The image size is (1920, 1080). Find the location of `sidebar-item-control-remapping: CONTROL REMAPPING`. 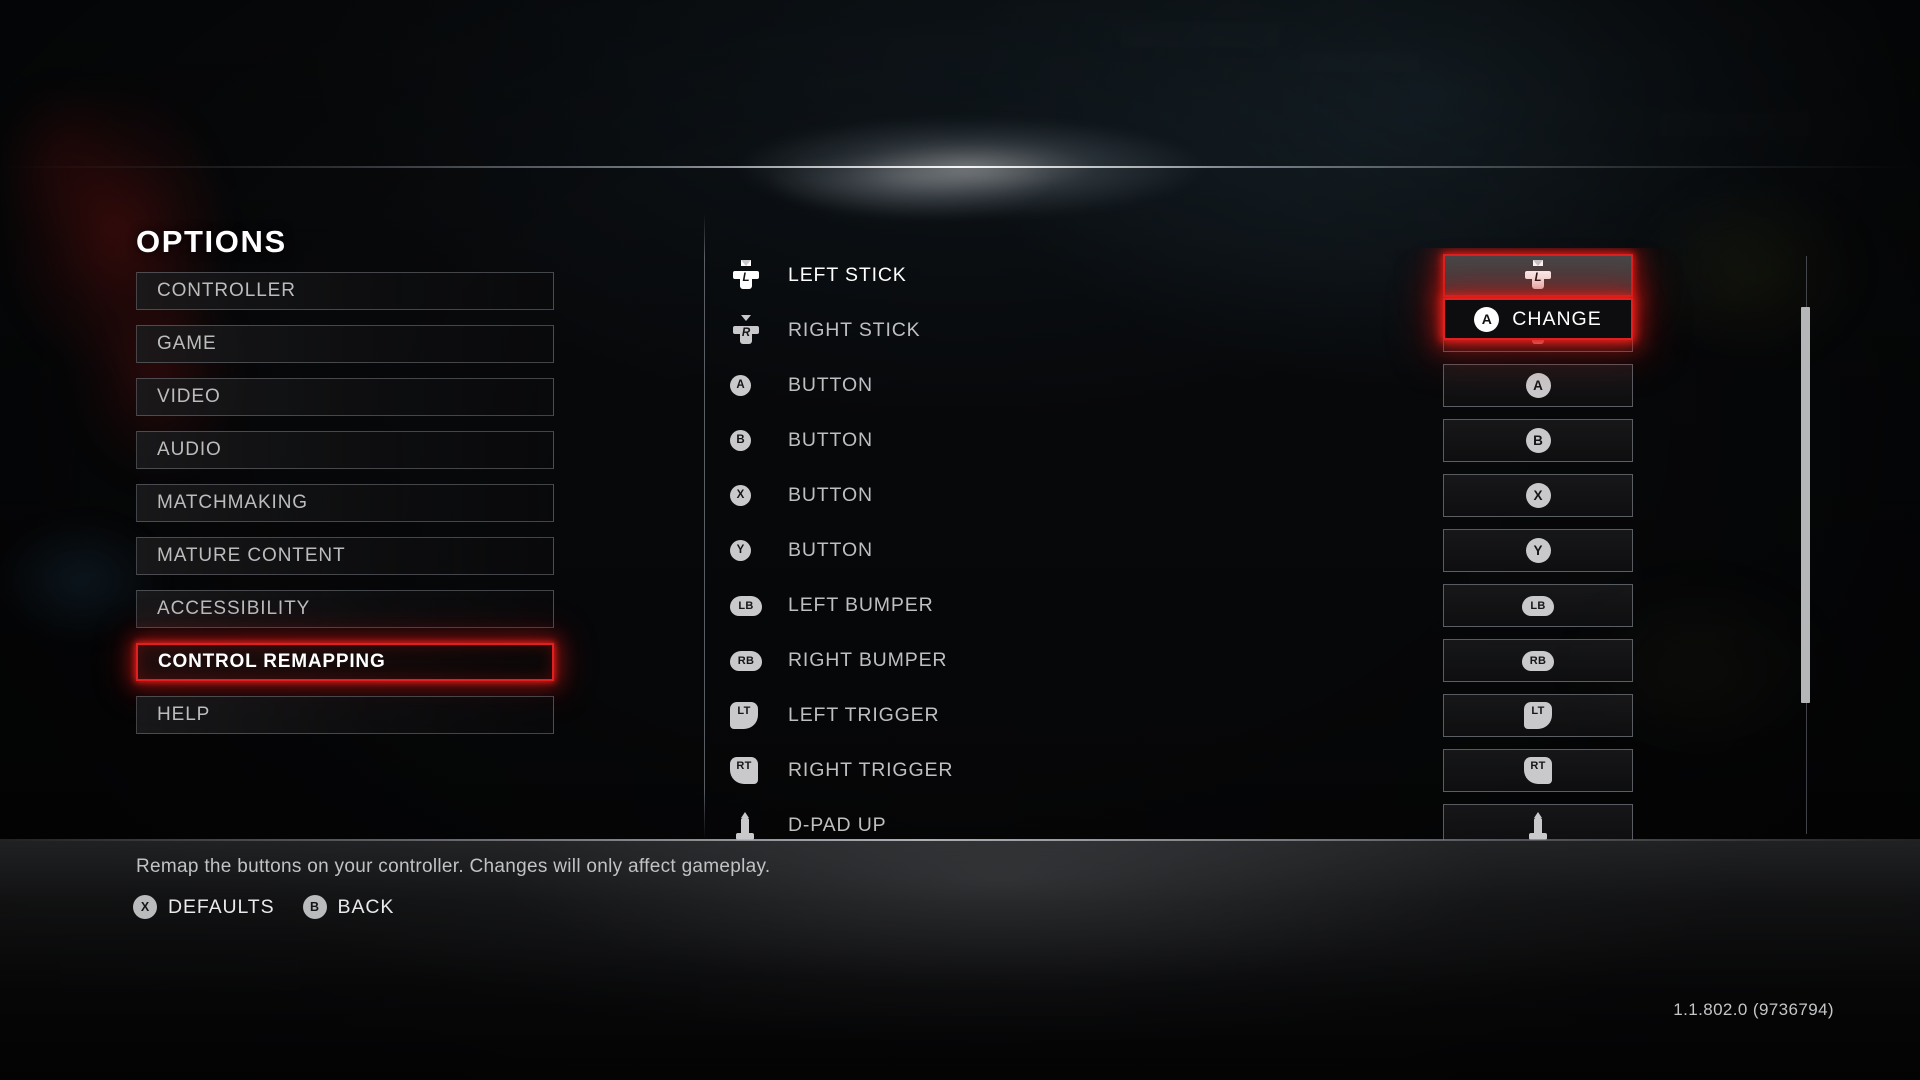

sidebar-item-control-remapping: CONTROL REMAPPING is located at coordinates (345, 662).